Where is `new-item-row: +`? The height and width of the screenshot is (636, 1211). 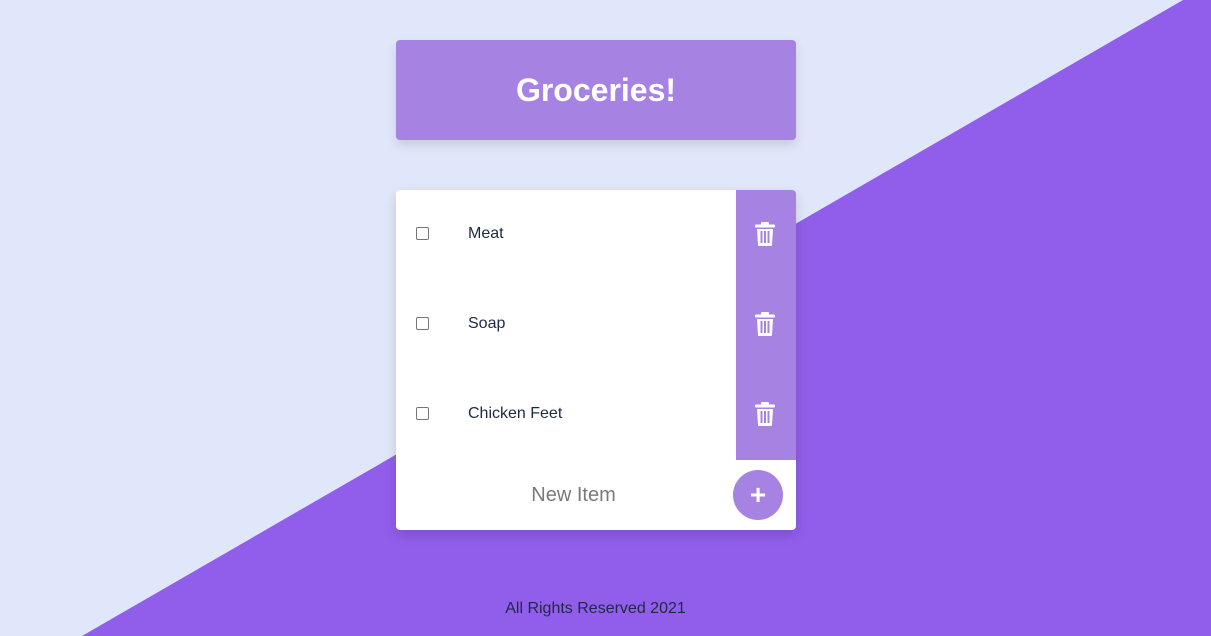 new-item-row: + is located at coordinates (596, 495).